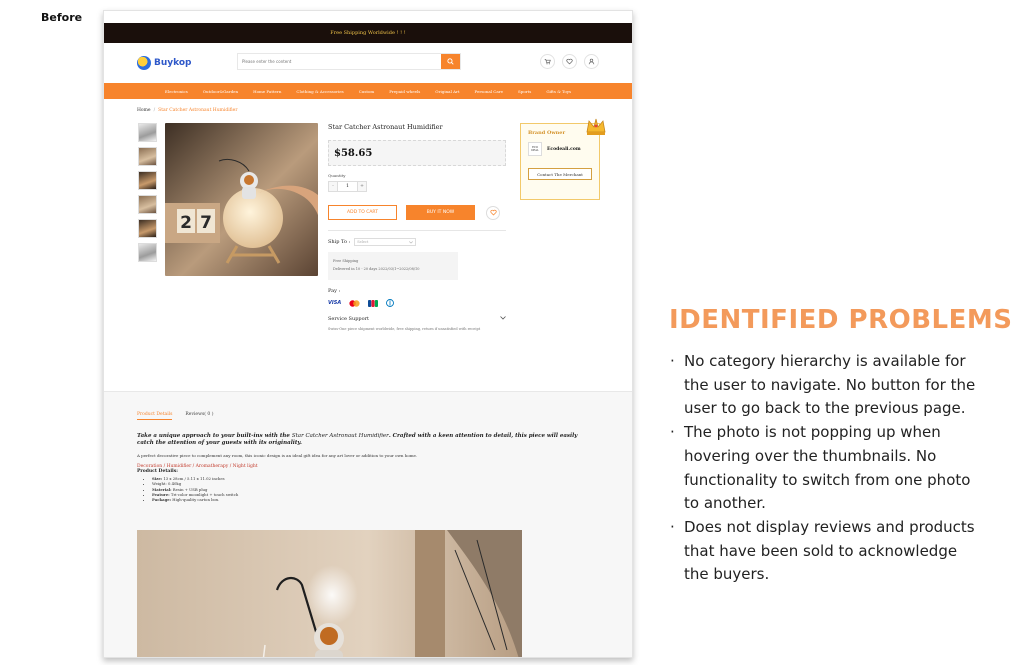 The width and height of the screenshot is (1024, 665). What do you see at coordinates (206, 223) in the screenshot?
I see `svg-text: 7` at bounding box center [206, 223].